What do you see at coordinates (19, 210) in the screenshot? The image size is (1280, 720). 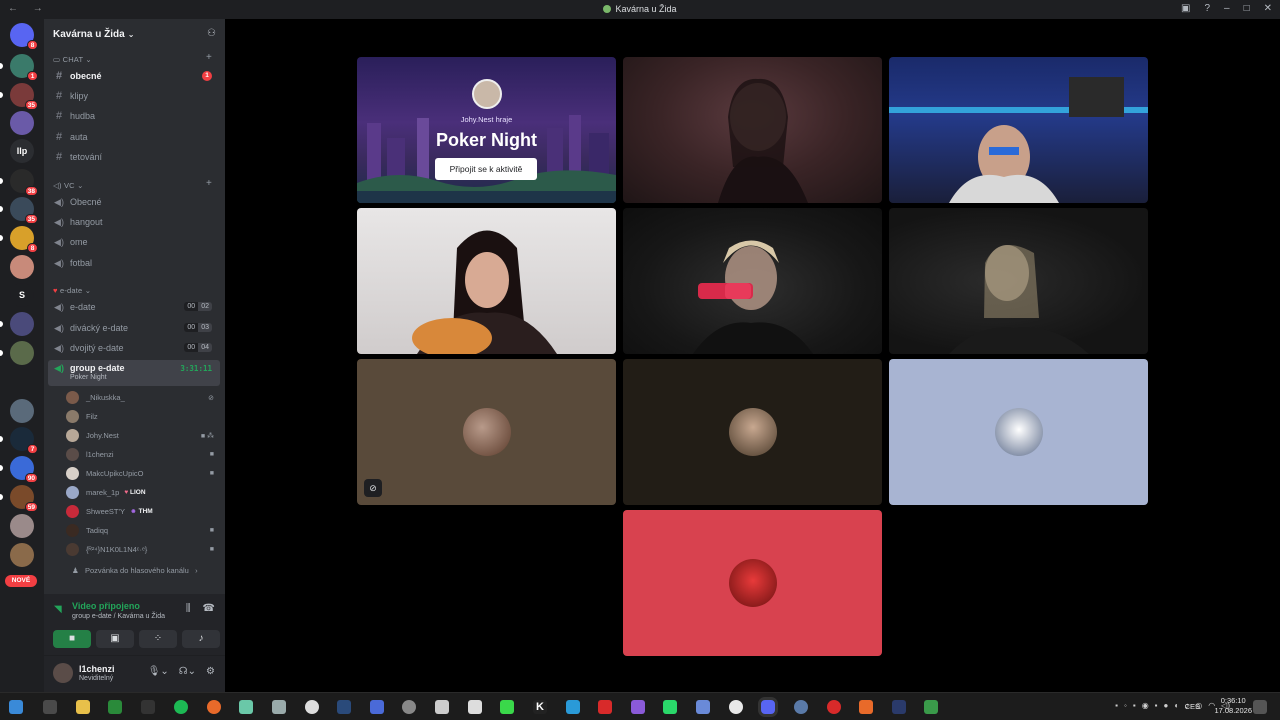 I see `server-icon: 35` at bounding box center [19, 210].